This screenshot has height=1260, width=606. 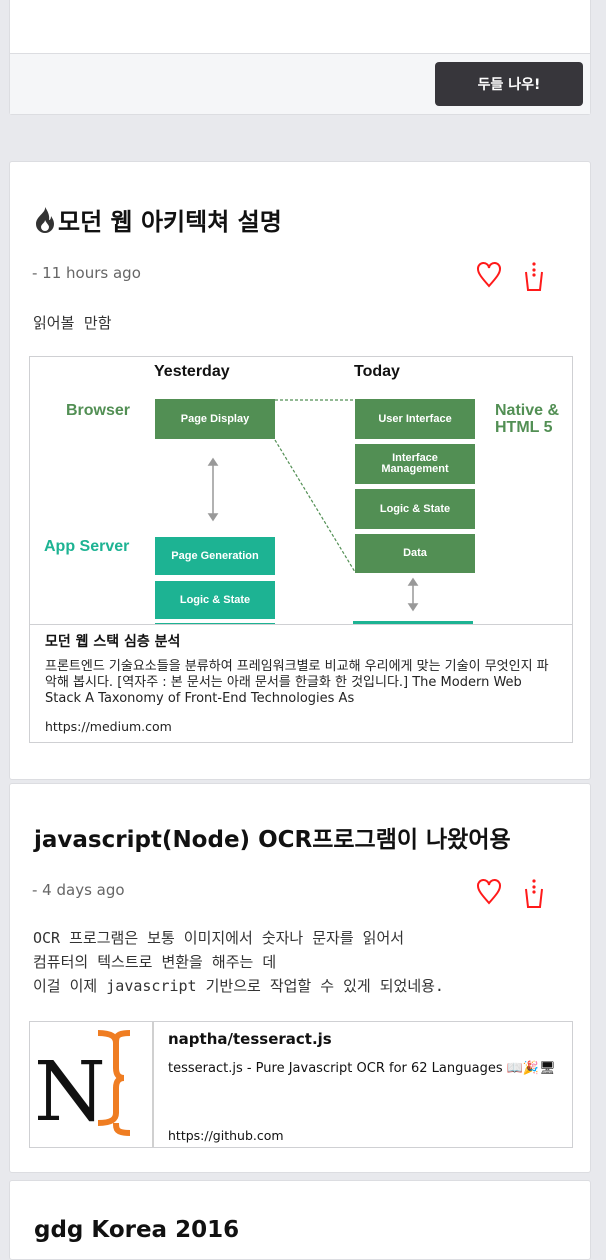 I want to click on preview-url: https://medium.com, so click(x=301, y=727).